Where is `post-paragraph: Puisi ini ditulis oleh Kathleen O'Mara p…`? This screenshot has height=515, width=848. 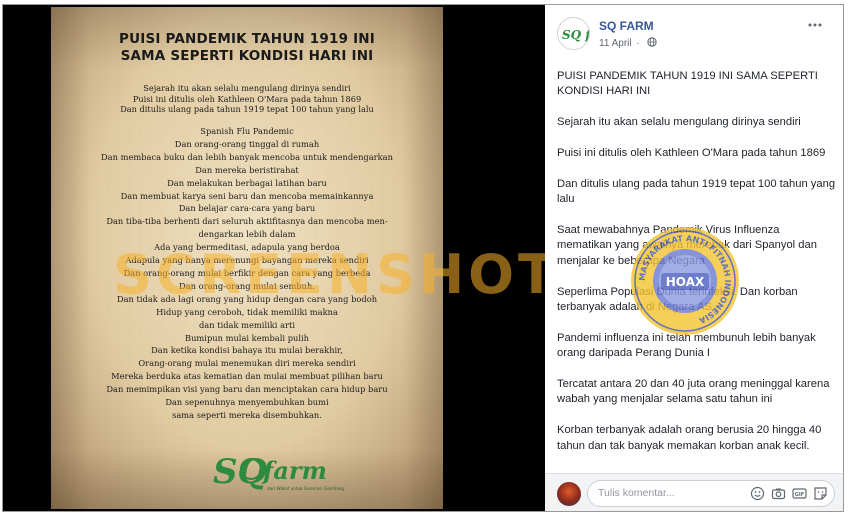 post-paragraph: Puisi ini ditulis oleh Kathleen O'Mara p… is located at coordinates (691, 153).